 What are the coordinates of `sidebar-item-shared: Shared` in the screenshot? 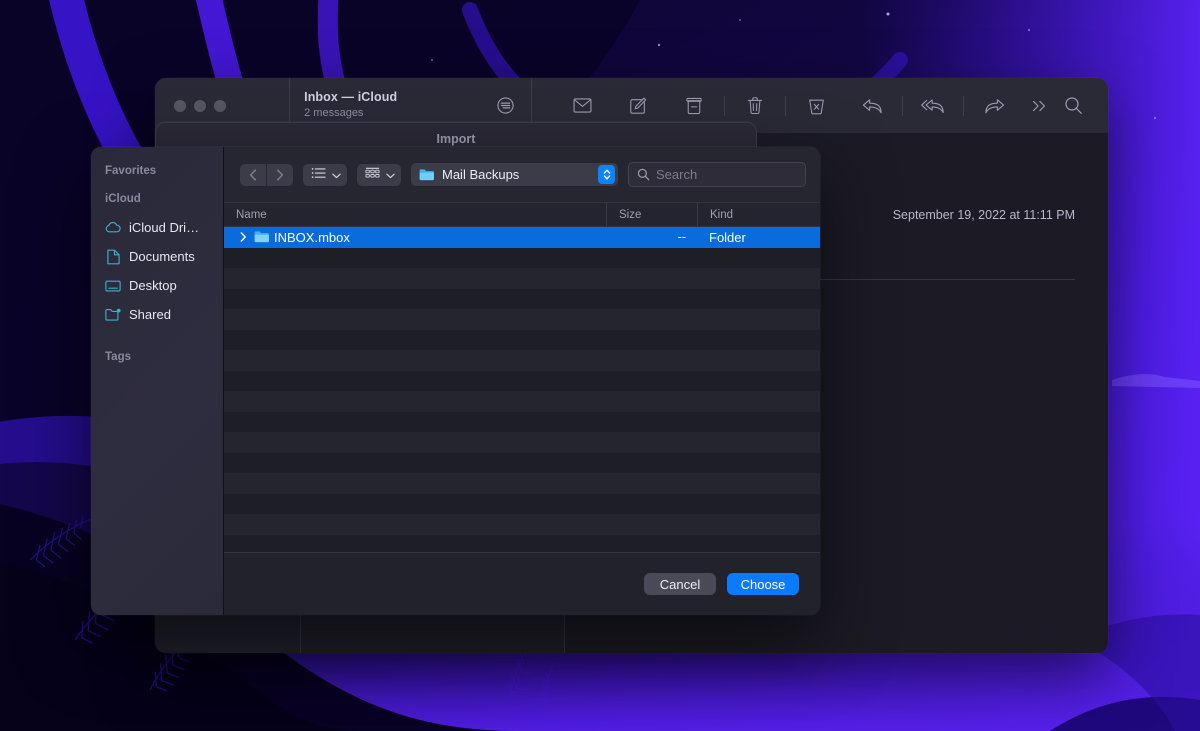 It's located at (157, 314).